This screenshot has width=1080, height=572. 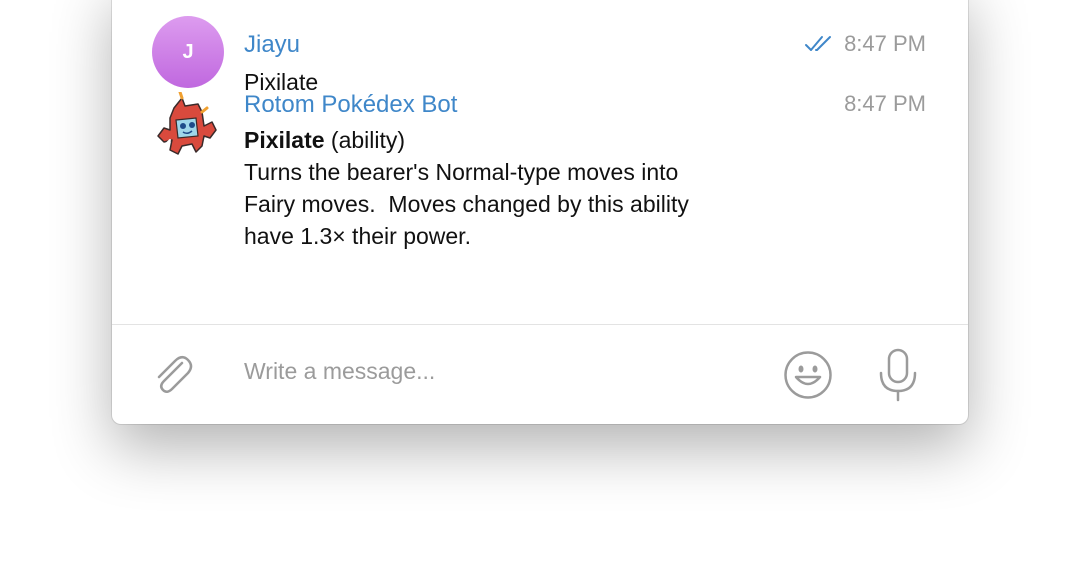 What do you see at coordinates (350, 105) in the screenshot?
I see `sender-name: Rotom Pokédex Bot` at bounding box center [350, 105].